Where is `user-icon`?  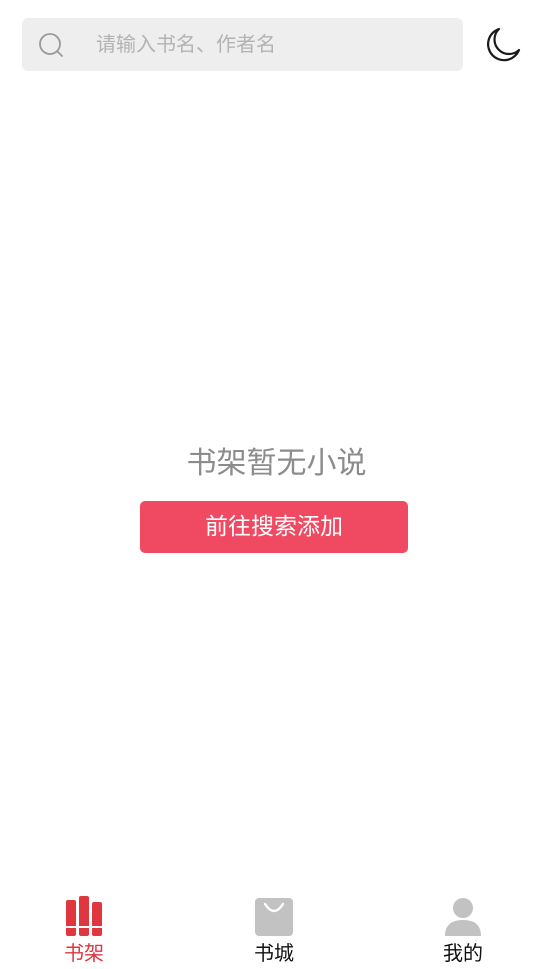 user-icon is located at coordinates (463, 917).